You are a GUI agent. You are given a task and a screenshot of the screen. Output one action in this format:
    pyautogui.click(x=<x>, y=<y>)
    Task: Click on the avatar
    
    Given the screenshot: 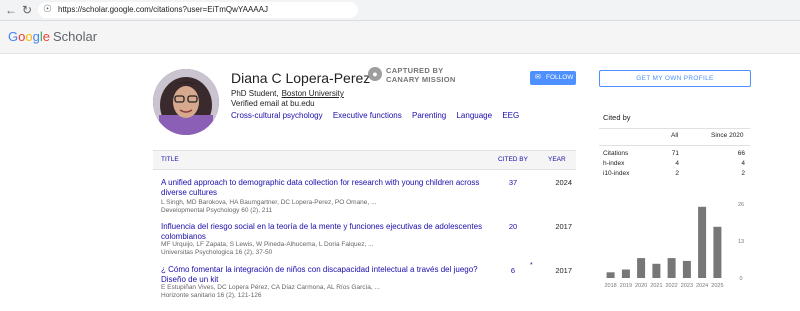 What is the action you would take?
    pyautogui.click(x=186, y=102)
    